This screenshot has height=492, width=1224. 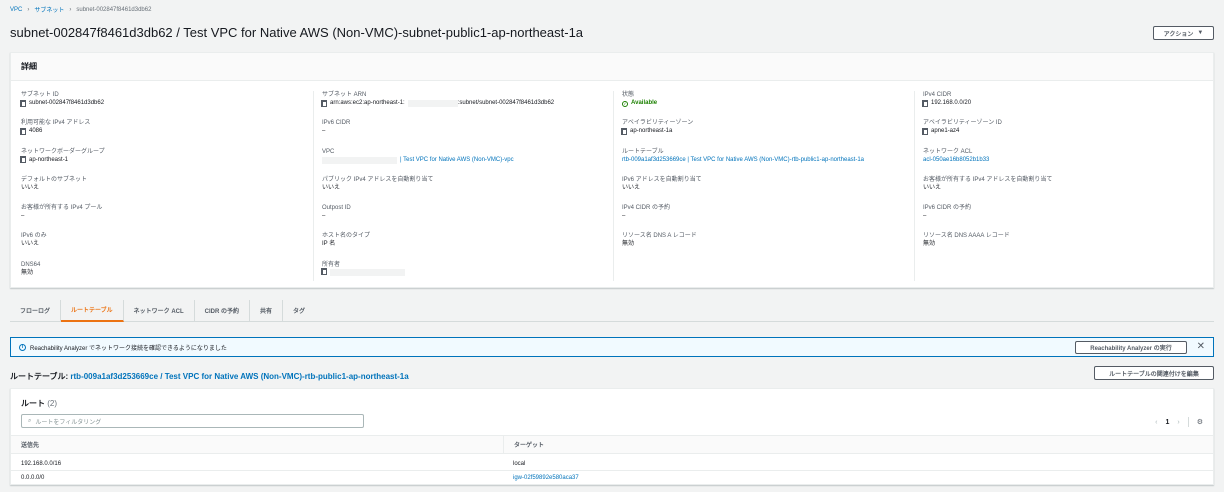 What do you see at coordinates (49, 9) in the screenshot?
I see `breadcrumb-subnets-link: サブネット` at bounding box center [49, 9].